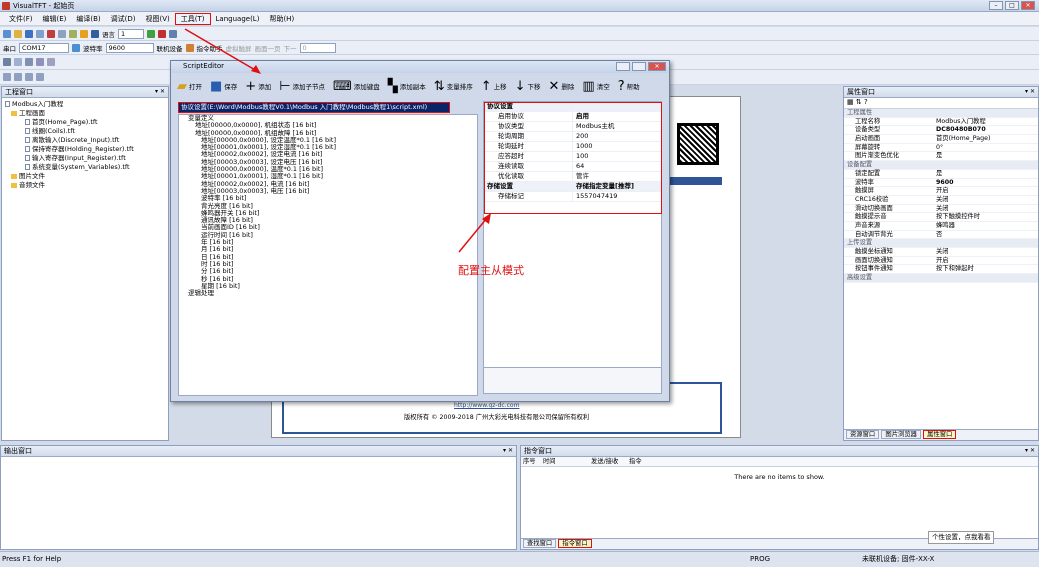  Describe the element at coordinates (623, 66) in the screenshot. I see `dialog-minimize-button` at that location.